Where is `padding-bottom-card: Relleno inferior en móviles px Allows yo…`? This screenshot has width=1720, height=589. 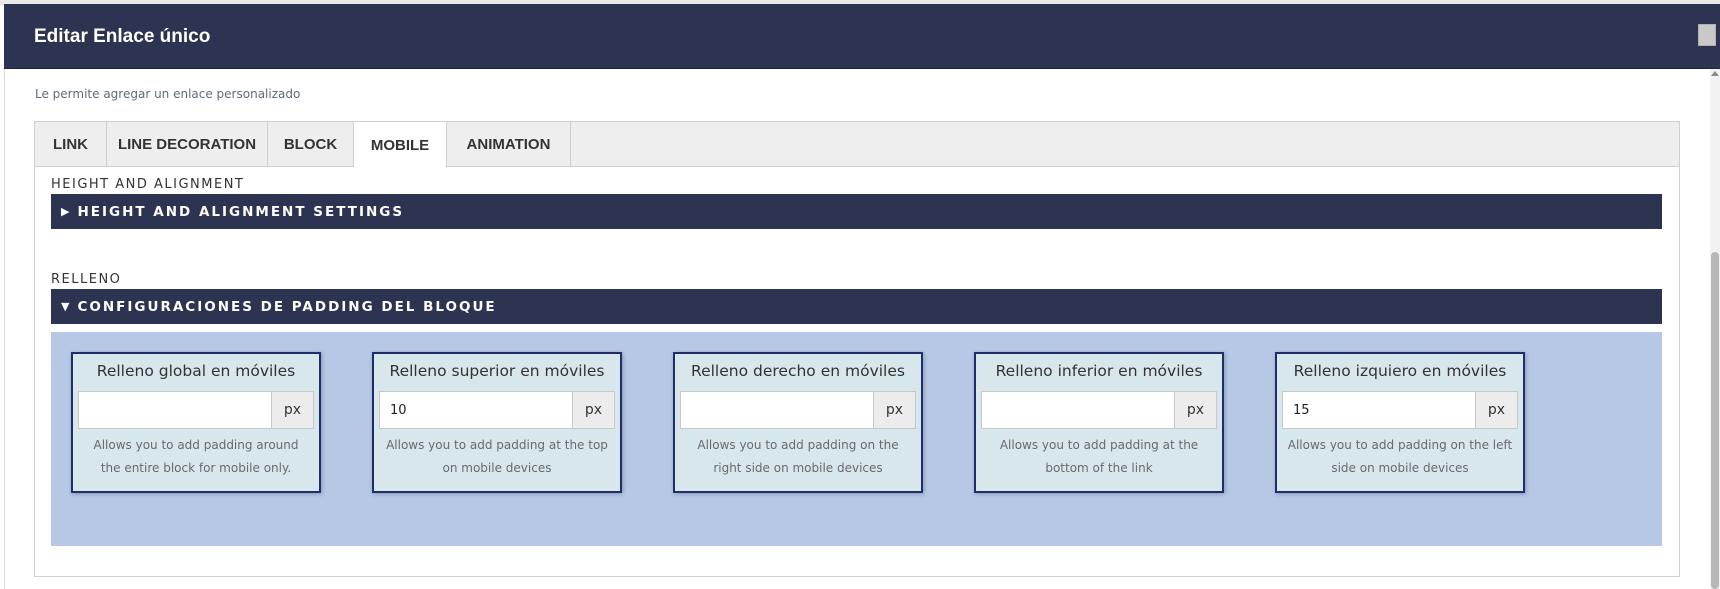 padding-bottom-card: Relleno inferior en móviles px Allows yo… is located at coordinates (1099, 422).